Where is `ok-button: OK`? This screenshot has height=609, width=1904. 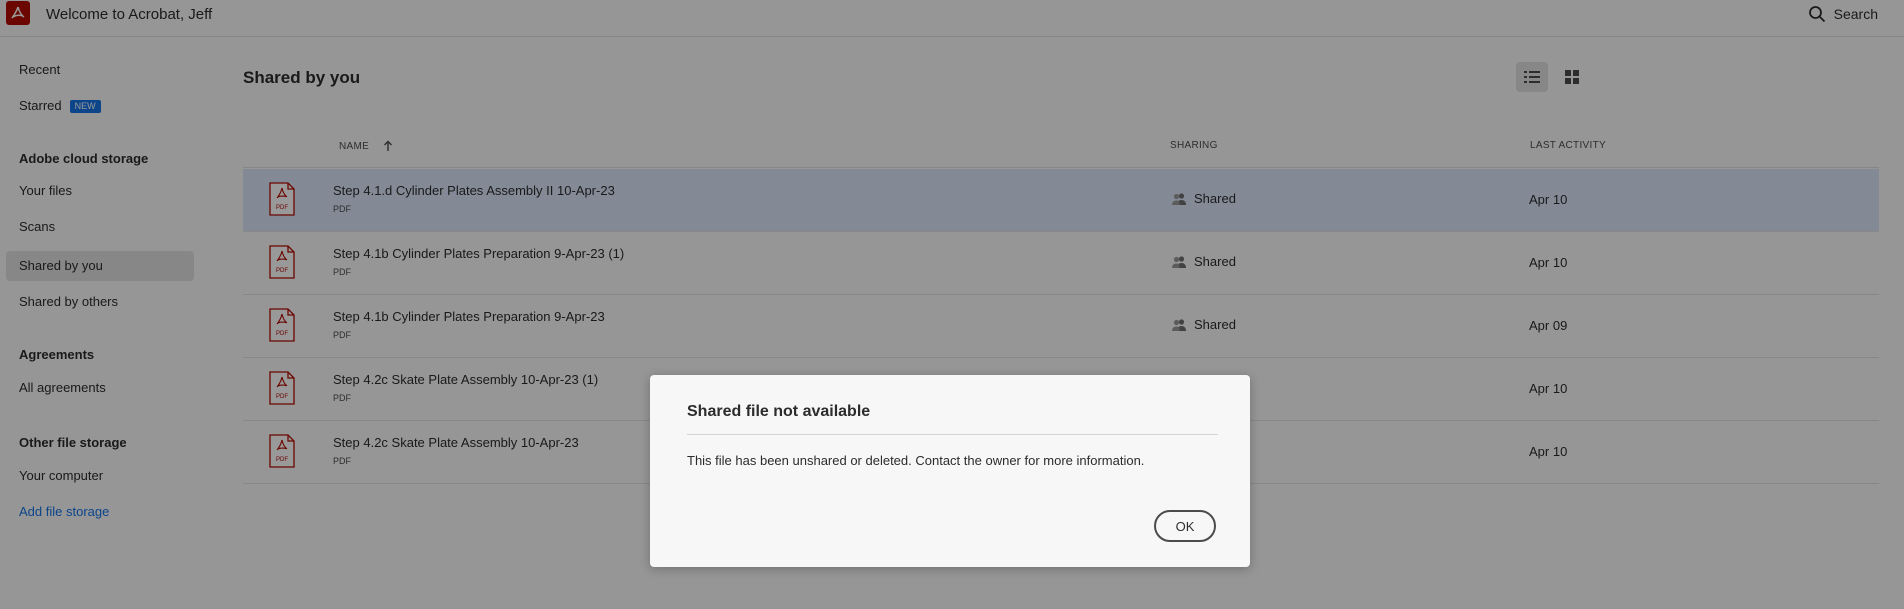
ok-button: OK is located at coordinates (1185, 526).